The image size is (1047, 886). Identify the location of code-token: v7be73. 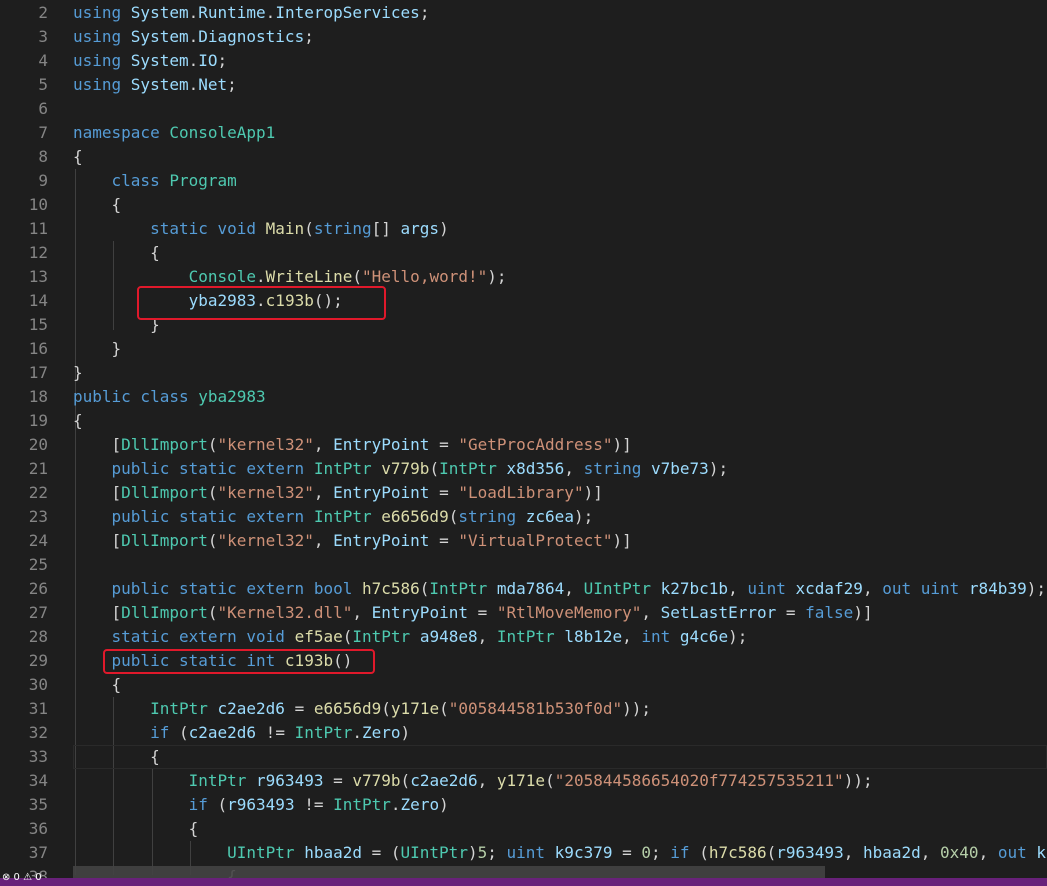
(680, 468).